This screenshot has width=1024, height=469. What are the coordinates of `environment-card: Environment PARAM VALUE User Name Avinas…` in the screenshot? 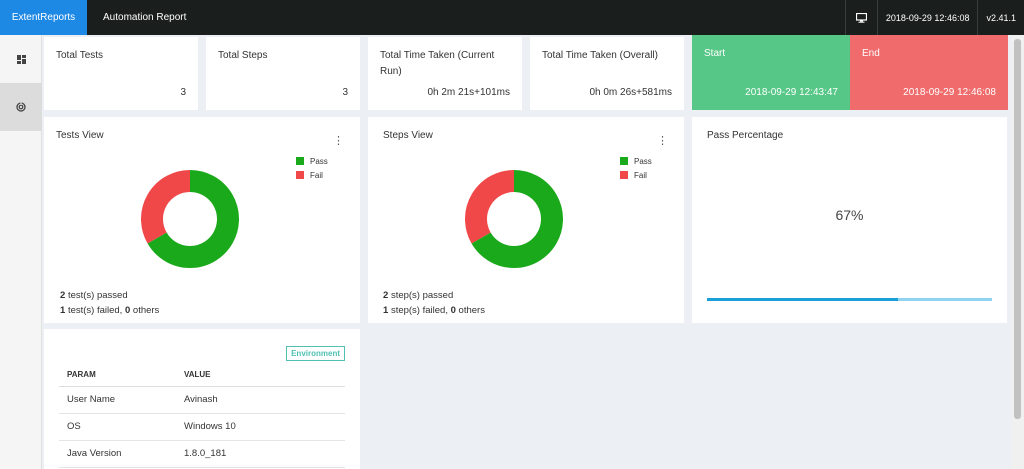 It's located at (202, 399).